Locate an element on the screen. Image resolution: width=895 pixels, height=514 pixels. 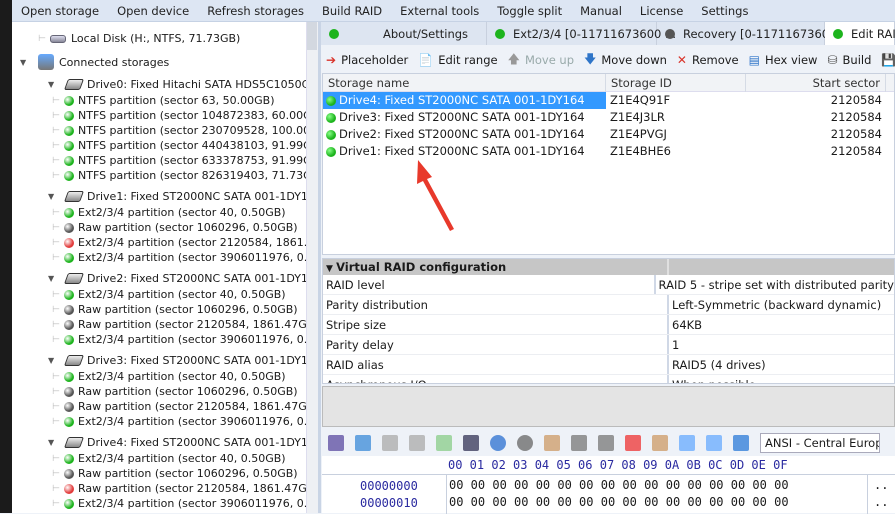
tree-item: ⊢ Local Disk (H:, NTFS, 71.73GB) is located at coordinates (139, 38).